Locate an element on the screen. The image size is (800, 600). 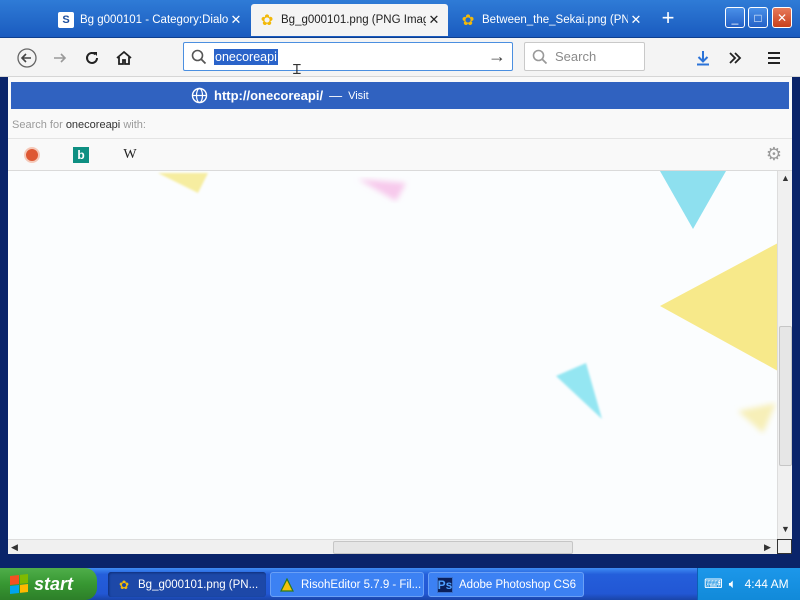
scroll-down-arrow-icon: ▼ is located at coordinates (785, 529).